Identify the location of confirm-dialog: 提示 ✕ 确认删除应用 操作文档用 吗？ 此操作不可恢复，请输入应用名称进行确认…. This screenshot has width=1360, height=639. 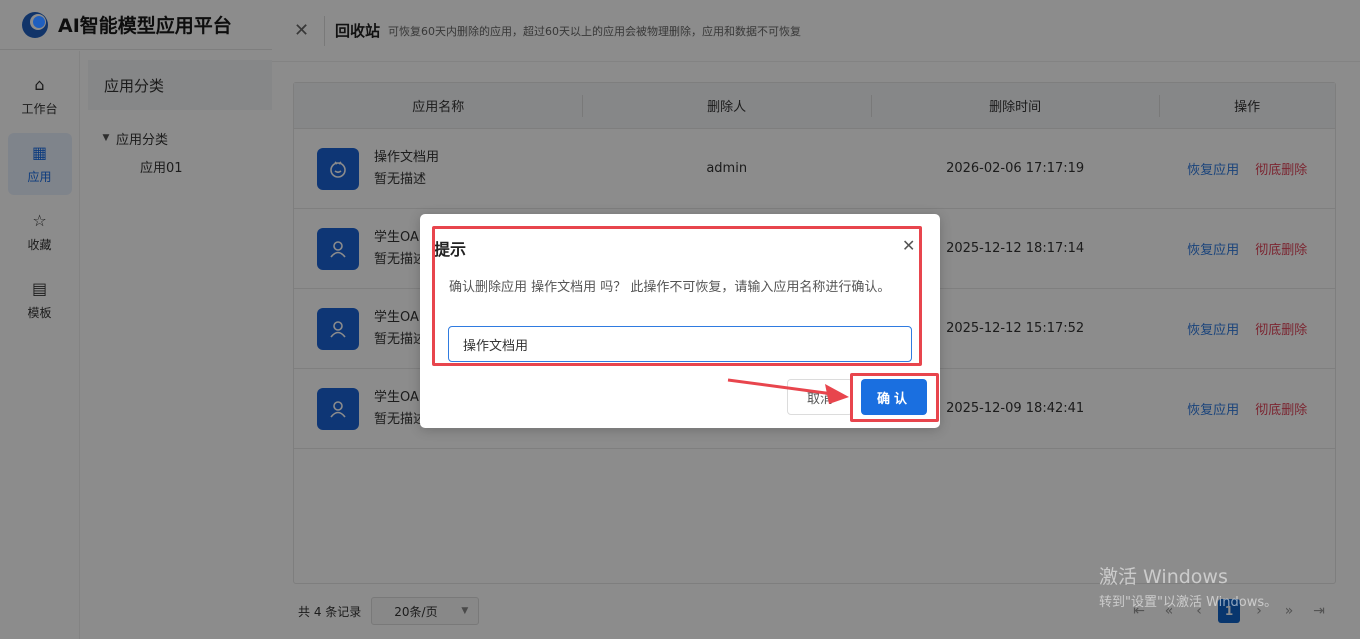
(680, 321).